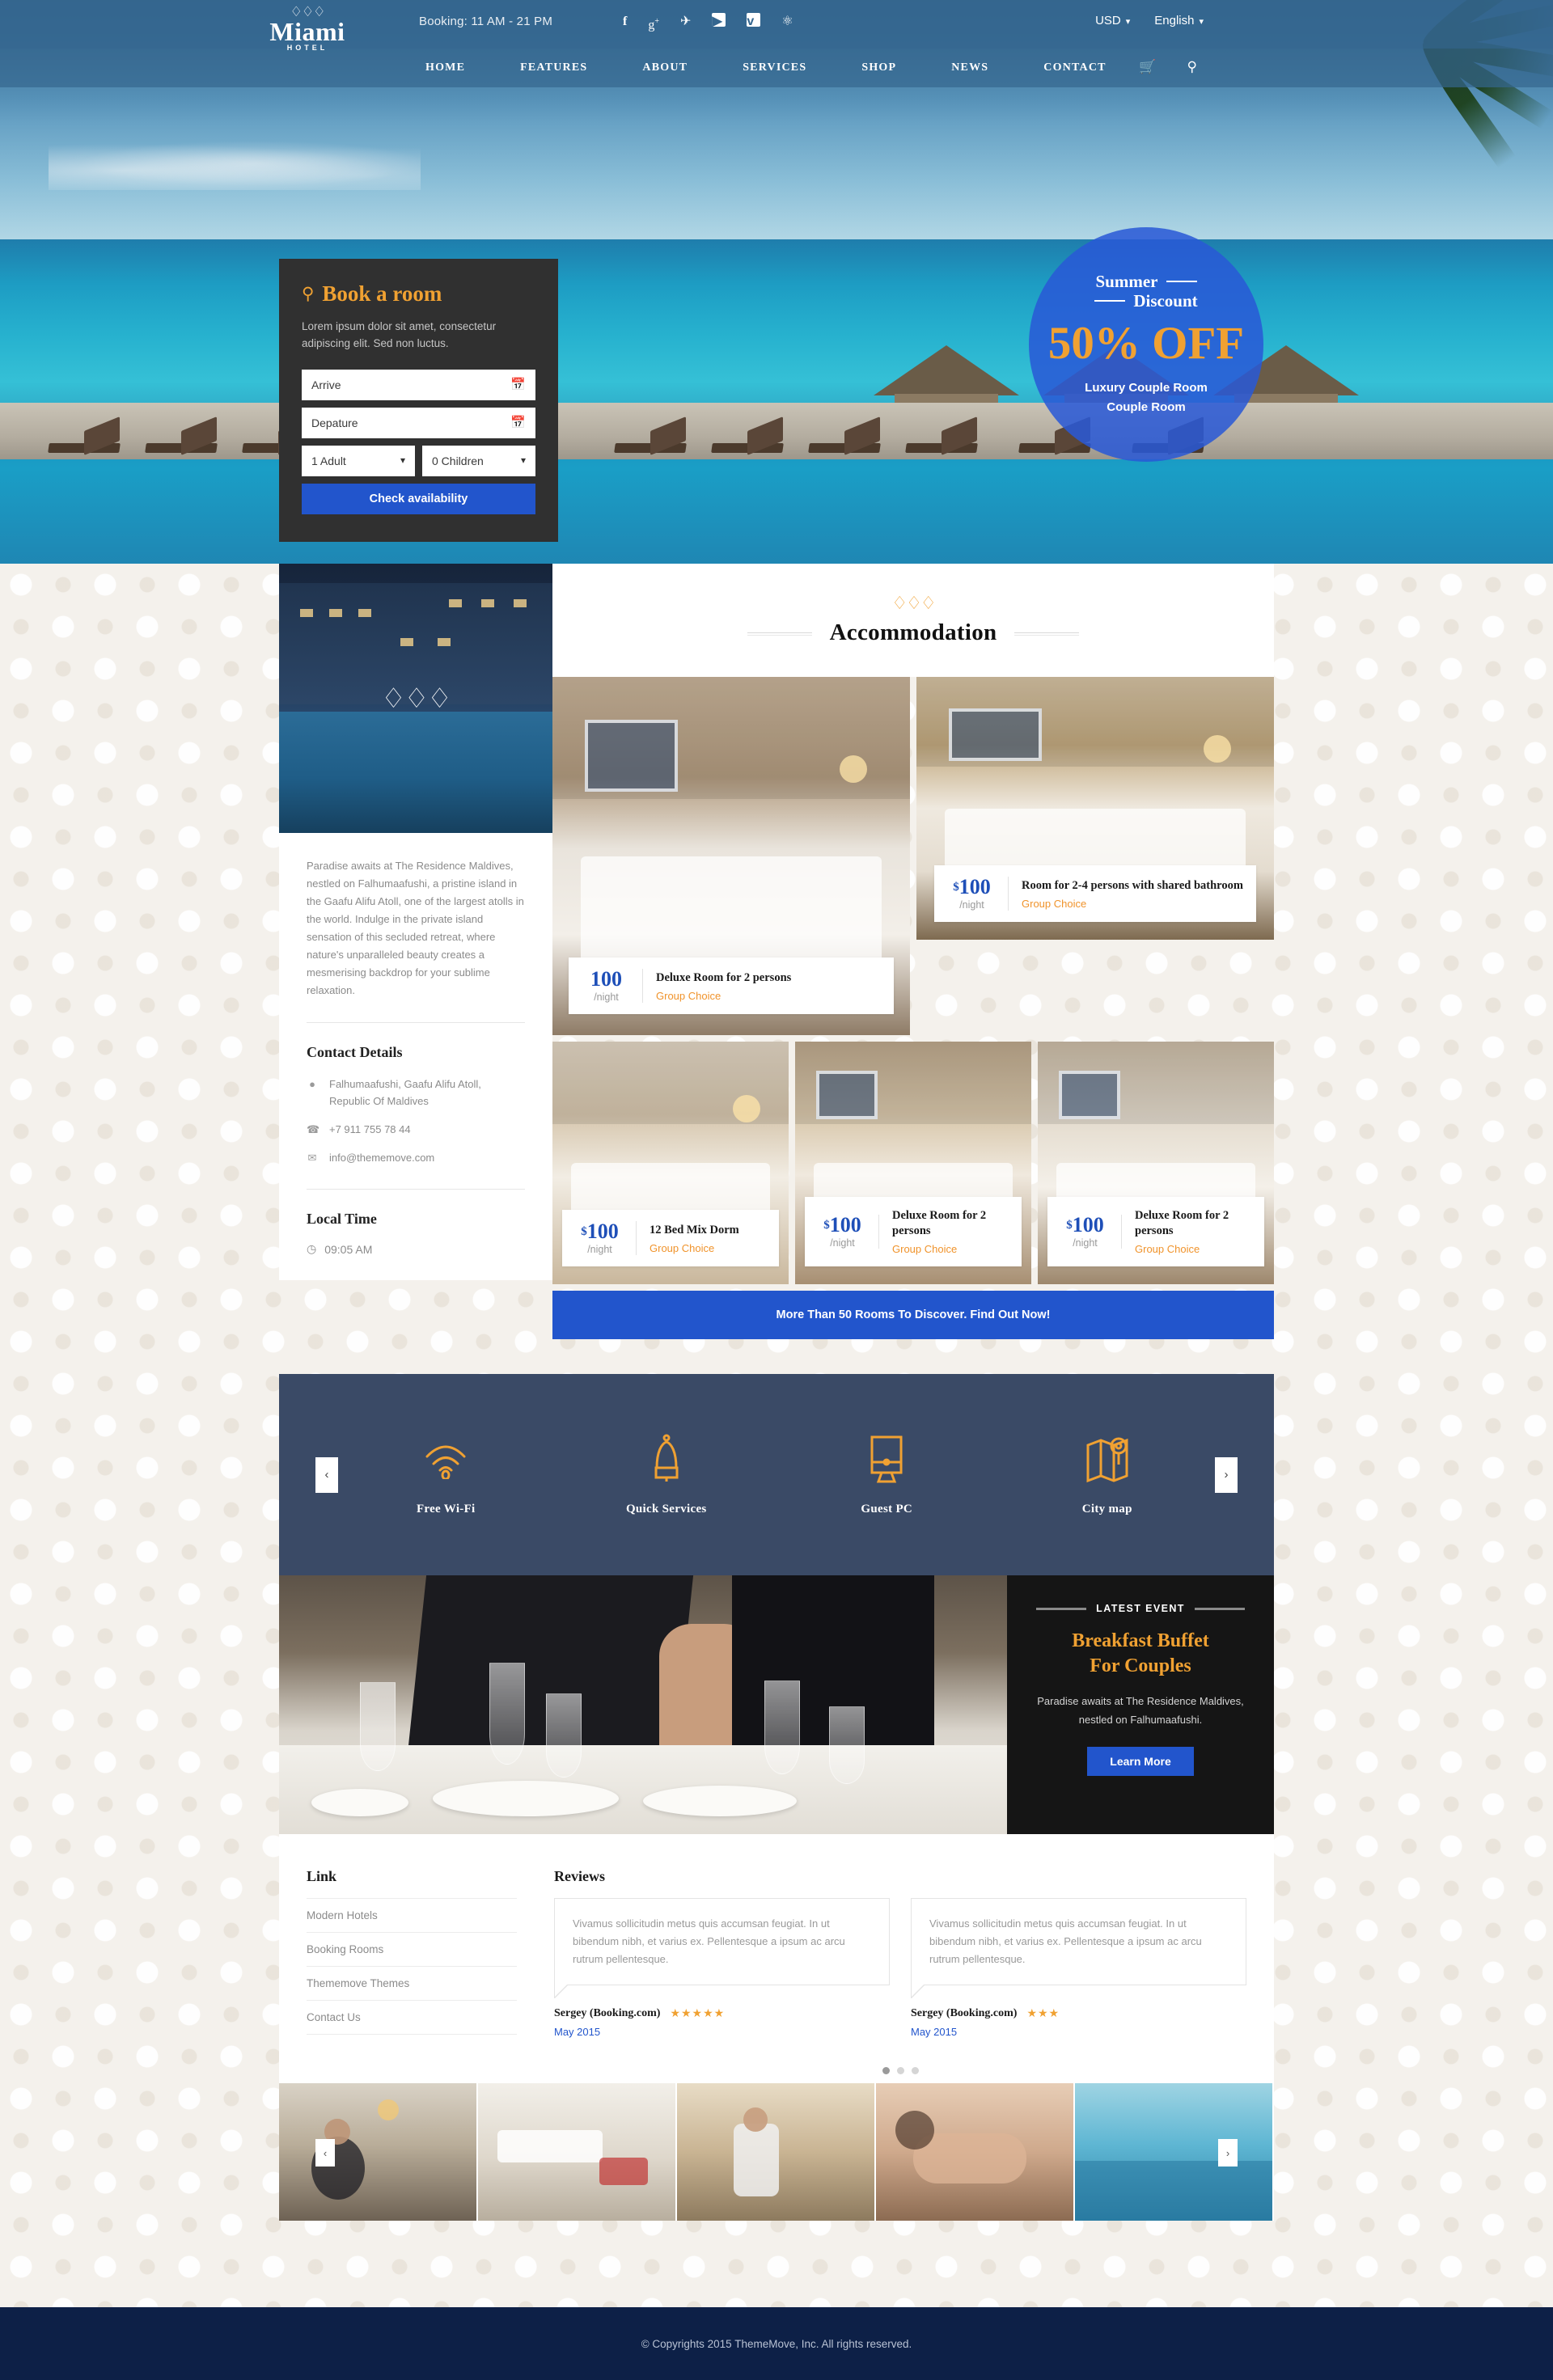 This screenshot has height=2380, width=1553. I want to click on adults-select: 1 Adult ▾, so click(358, 461).